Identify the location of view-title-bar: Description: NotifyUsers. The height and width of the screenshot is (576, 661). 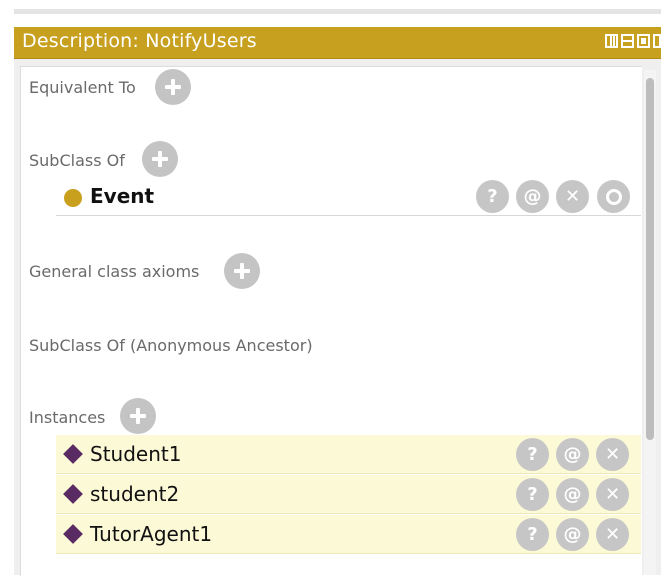
(337, 43).